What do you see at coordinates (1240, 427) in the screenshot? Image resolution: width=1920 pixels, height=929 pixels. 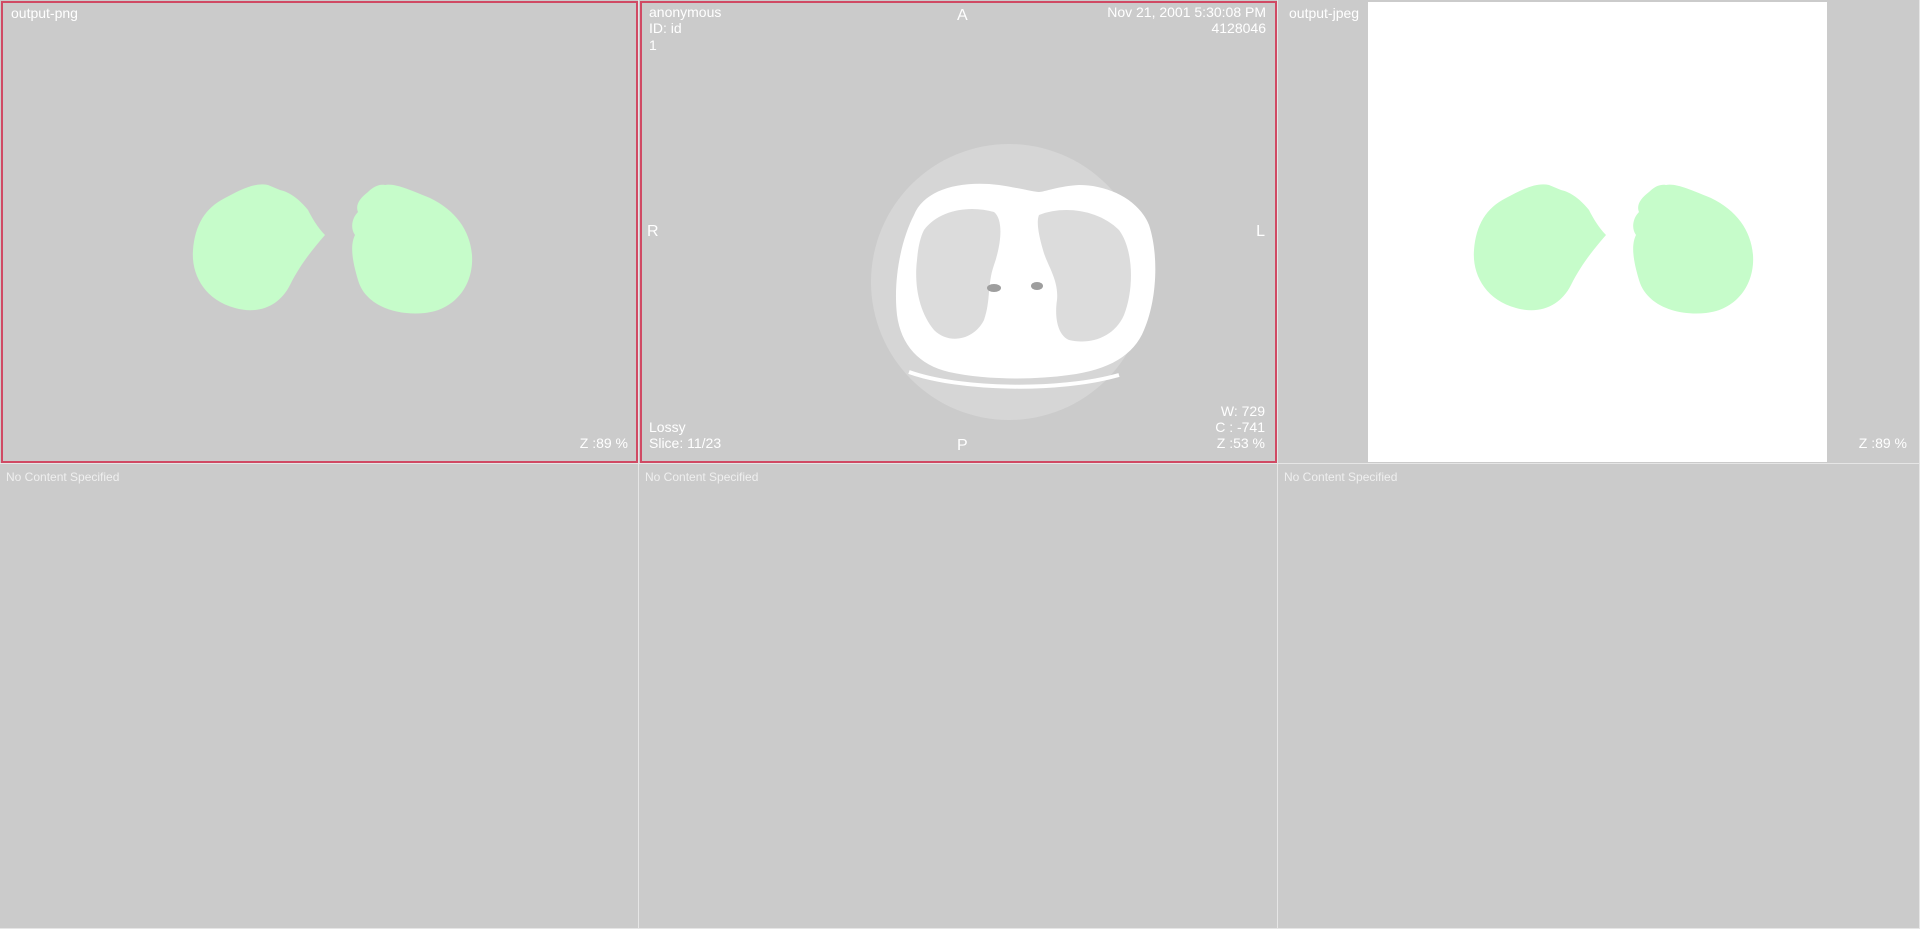 I see `window-center: C : -741` at bounding box center [1240, 427].